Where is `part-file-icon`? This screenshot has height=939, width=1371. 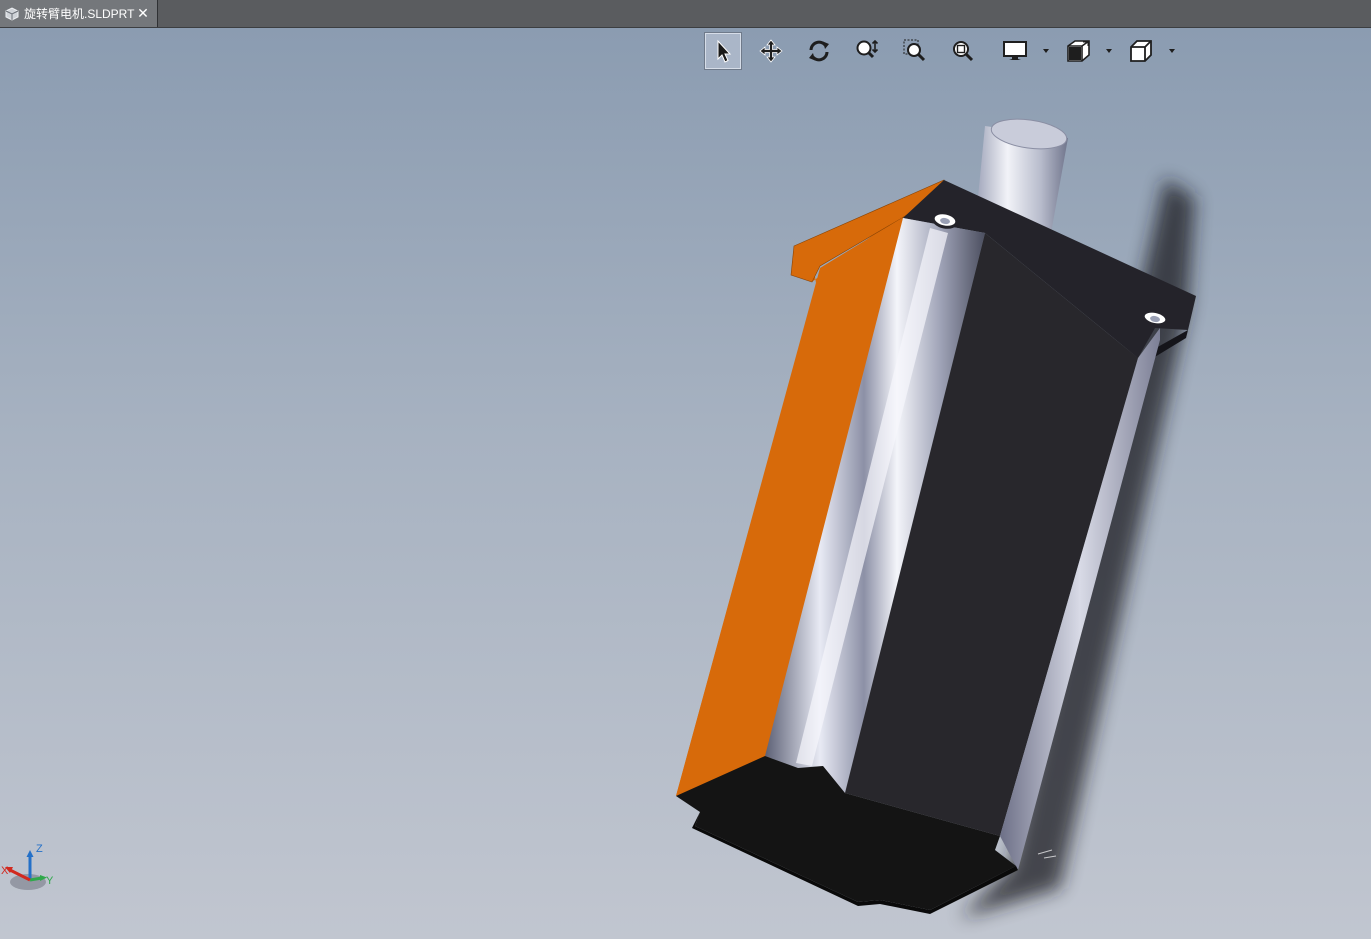 part-file-icon is located at coordinates (12, 13).